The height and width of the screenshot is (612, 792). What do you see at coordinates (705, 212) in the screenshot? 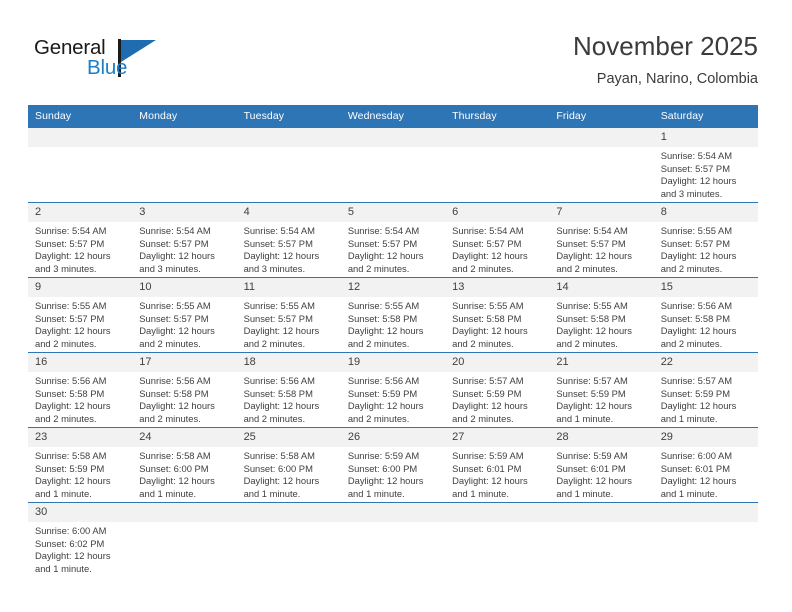
I see `day-number: 8` at bounding box center [705, 212].